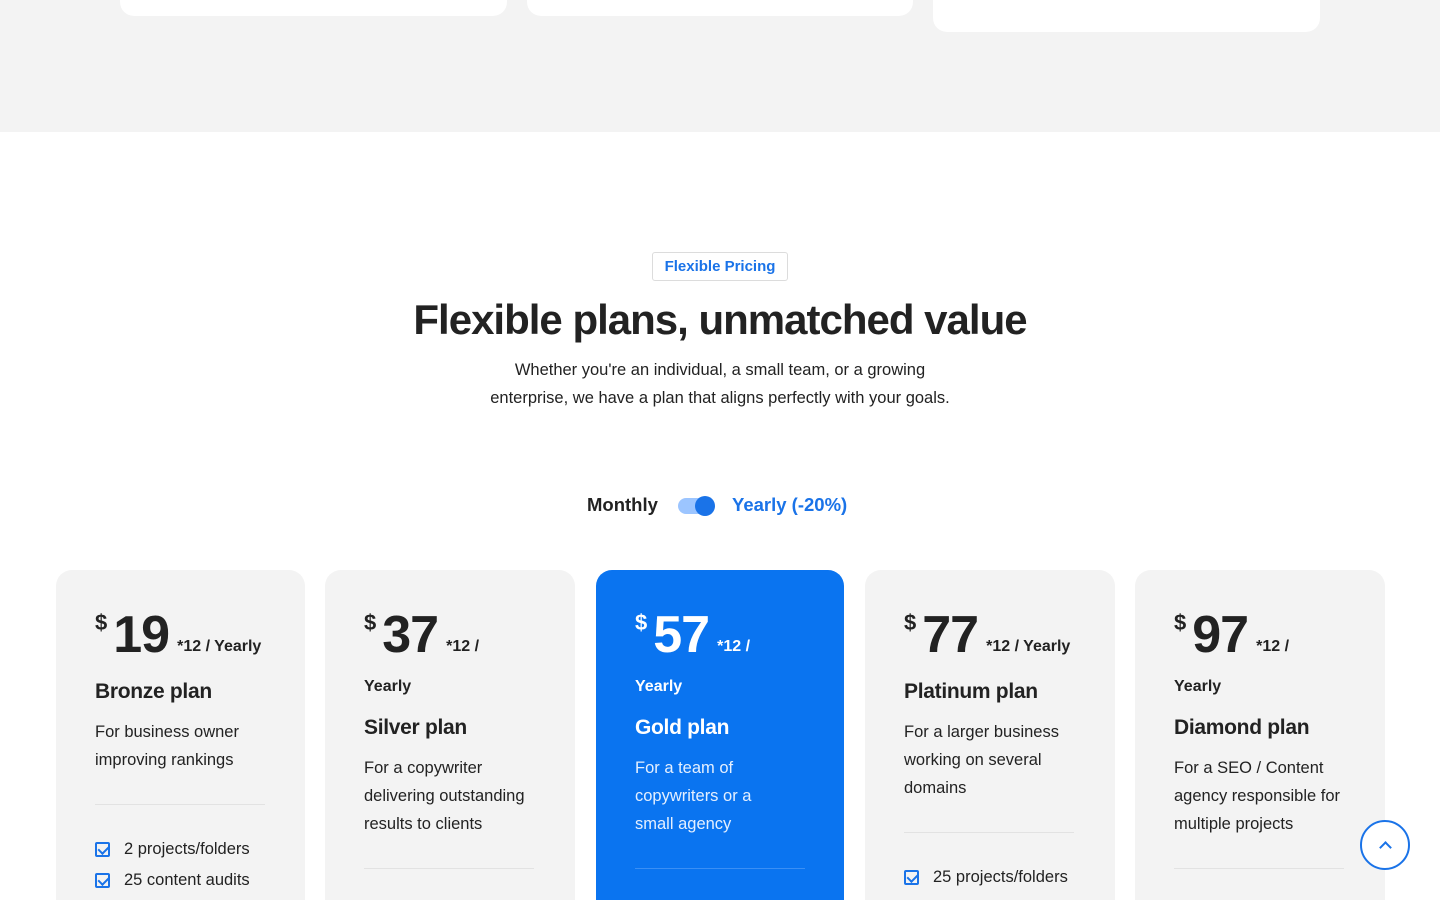 The image size is (1440, 900). I want to click on feature-text: 2 projects/folders, so click(187, 849).